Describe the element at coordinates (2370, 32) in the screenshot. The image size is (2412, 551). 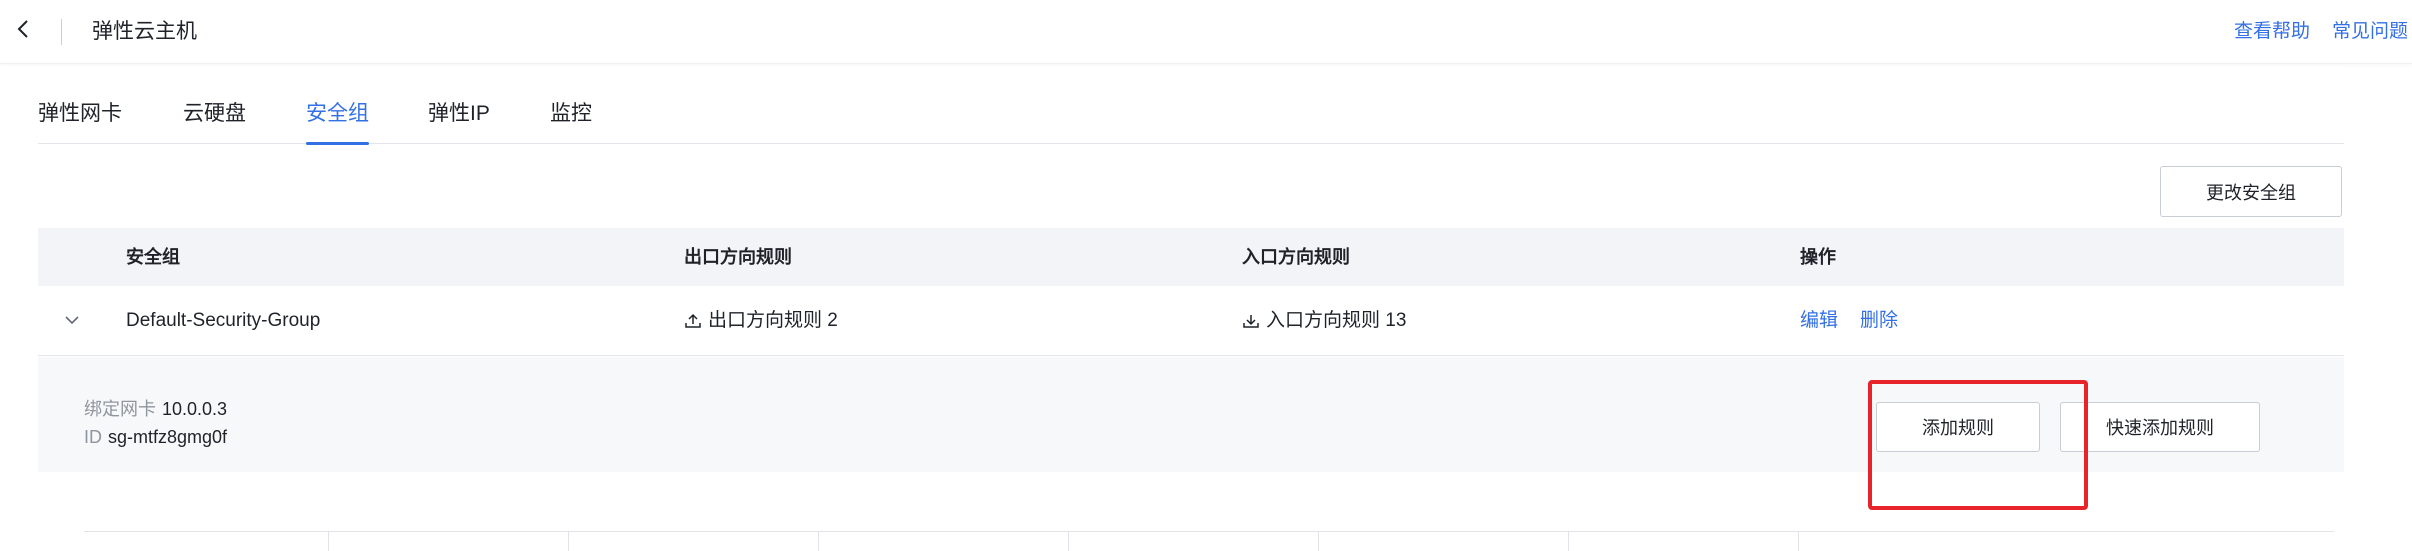
I see `faq-link: 常见问题` at that location.